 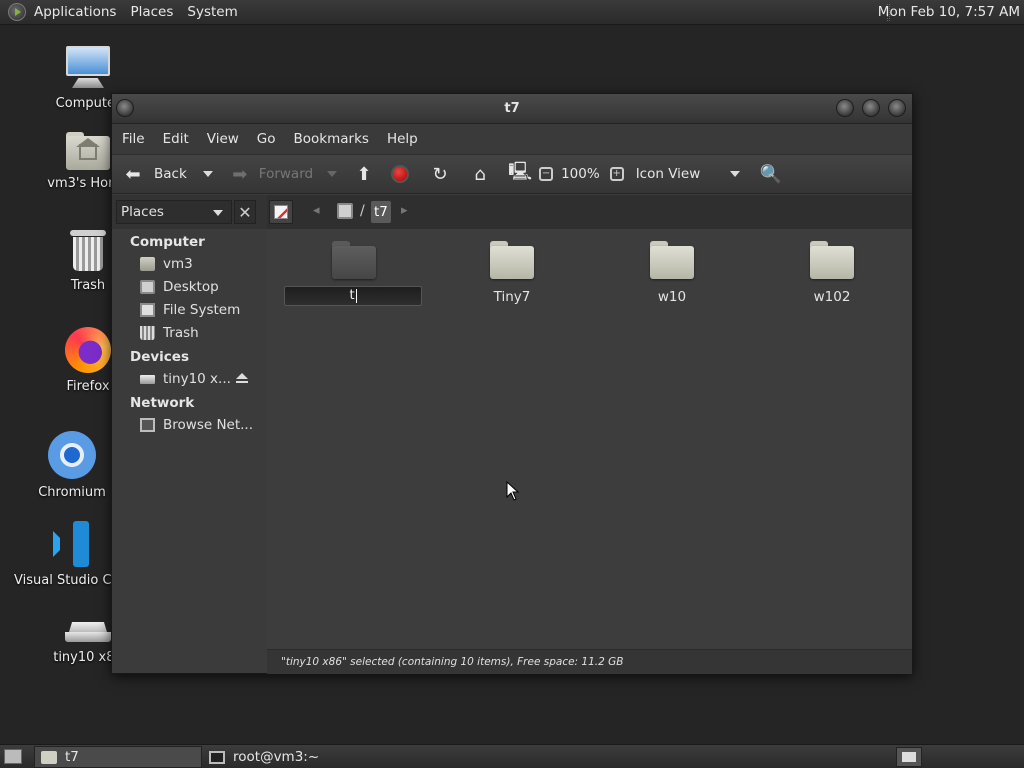 What do you see at coordinates (400, 174) in the screenshot?
I see `stop-button` at bounding box center [400, 174].